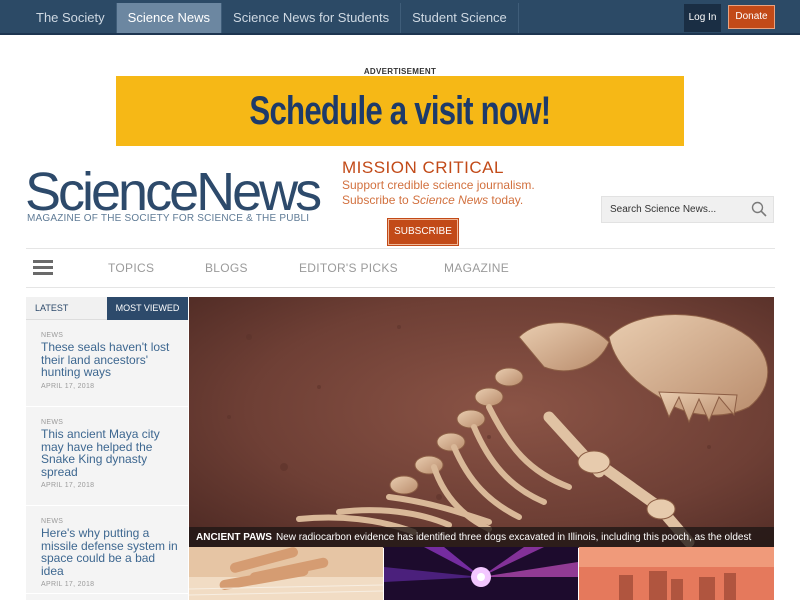  What do you see at coordinates (676, 573) in the screenshot?
I see `thumbnail-city-skyline` at bounding box center [676, 573].